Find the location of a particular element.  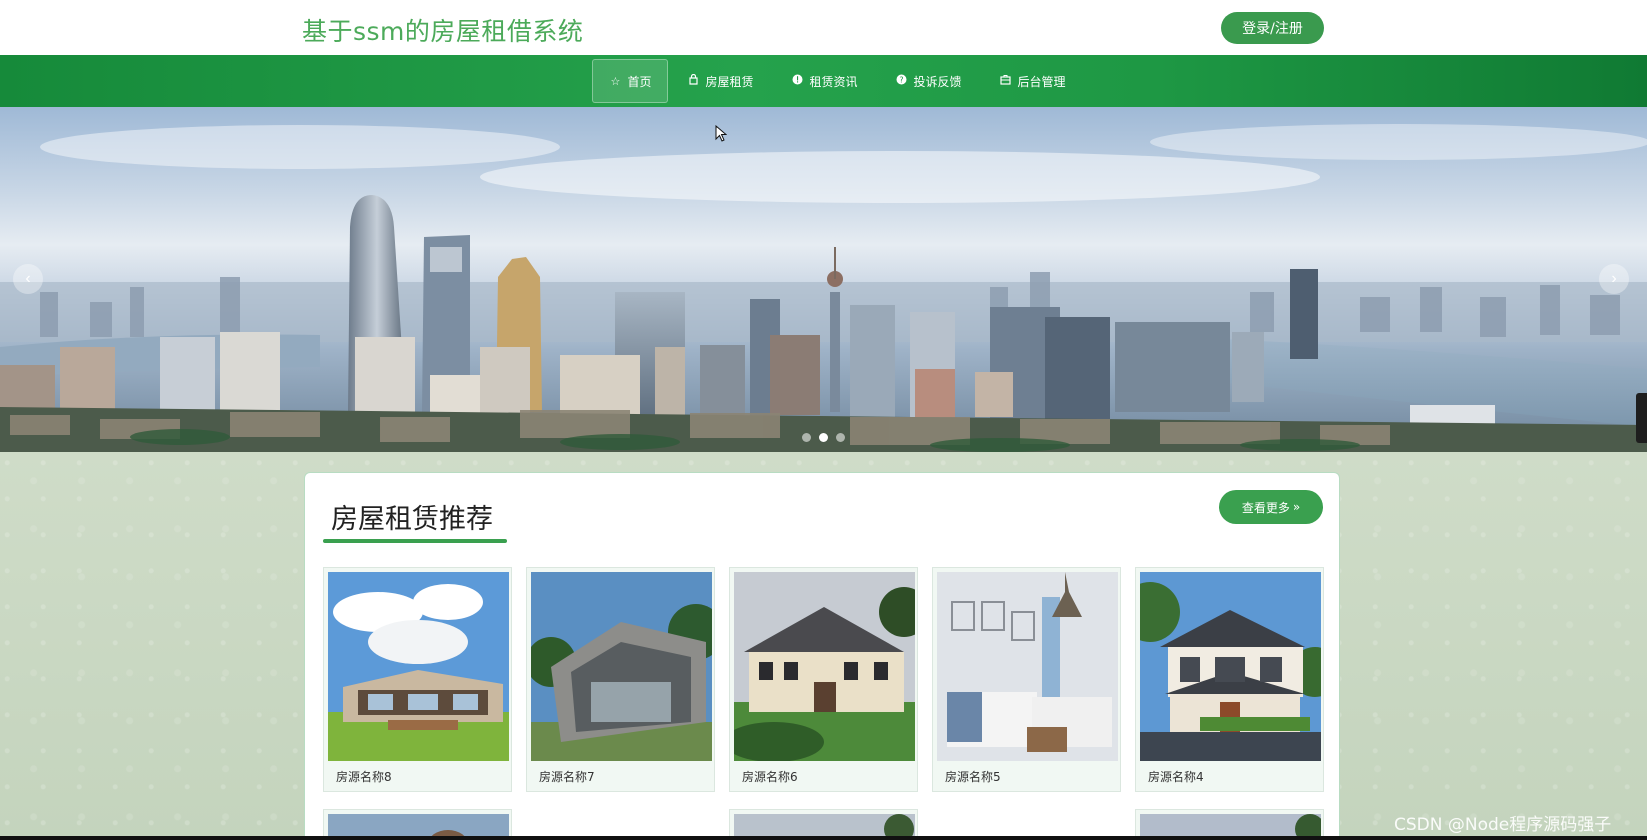

house-name: 房源名称6 is located at coordinates (770, 777).